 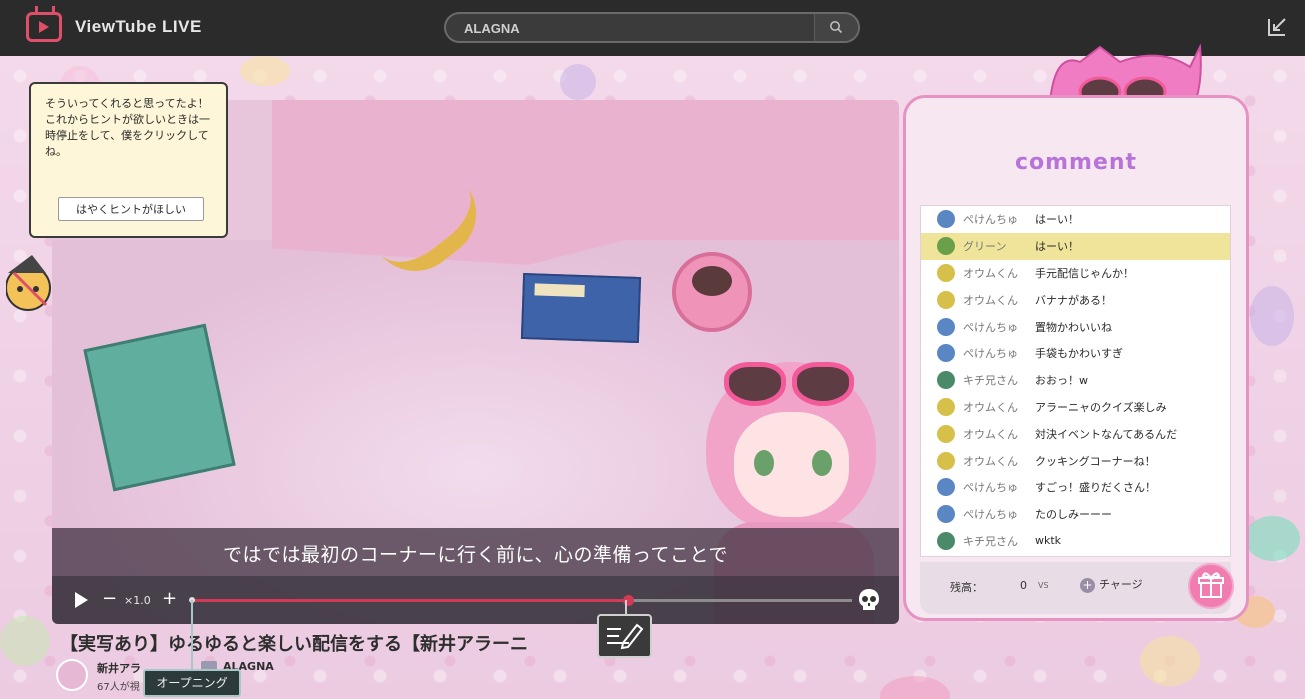 I want to click on comment-row: オウムくん 対決イベントなんてあるんだ, so click(x=1075, y=433).